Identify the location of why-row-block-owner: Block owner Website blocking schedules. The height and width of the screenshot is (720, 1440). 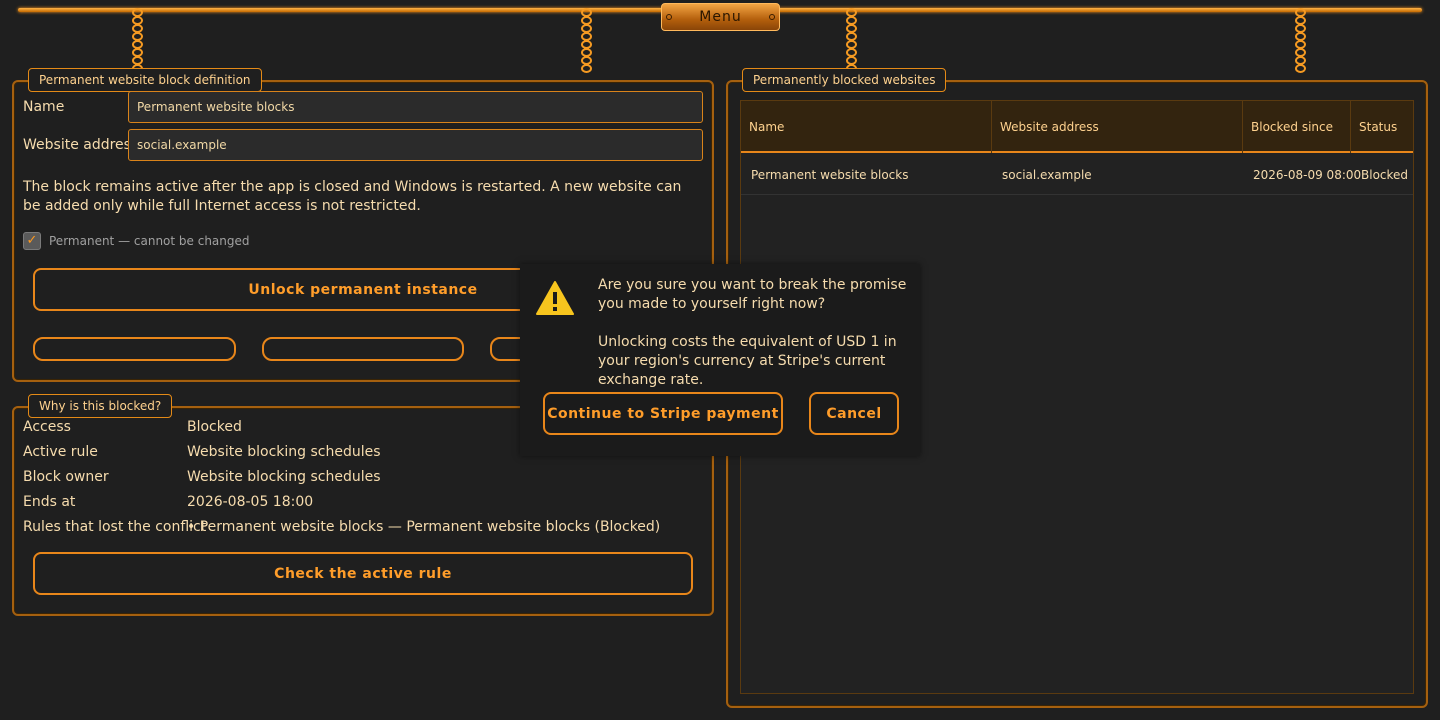
(362, 478).